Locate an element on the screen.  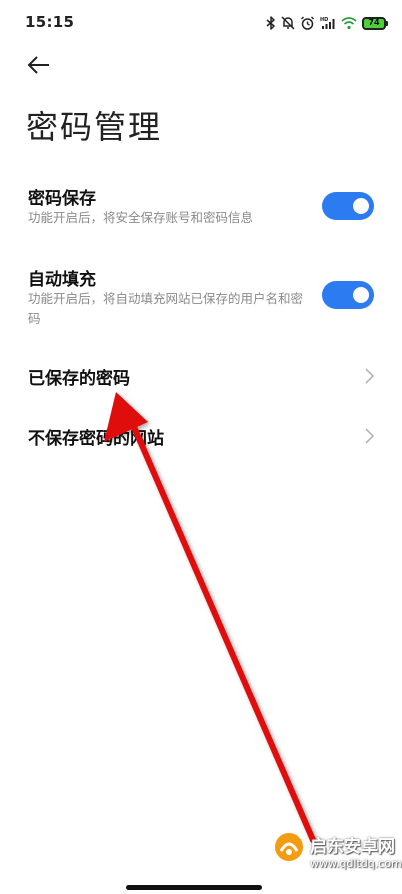
back-arrow-icon is located at coordinates (39, 67).